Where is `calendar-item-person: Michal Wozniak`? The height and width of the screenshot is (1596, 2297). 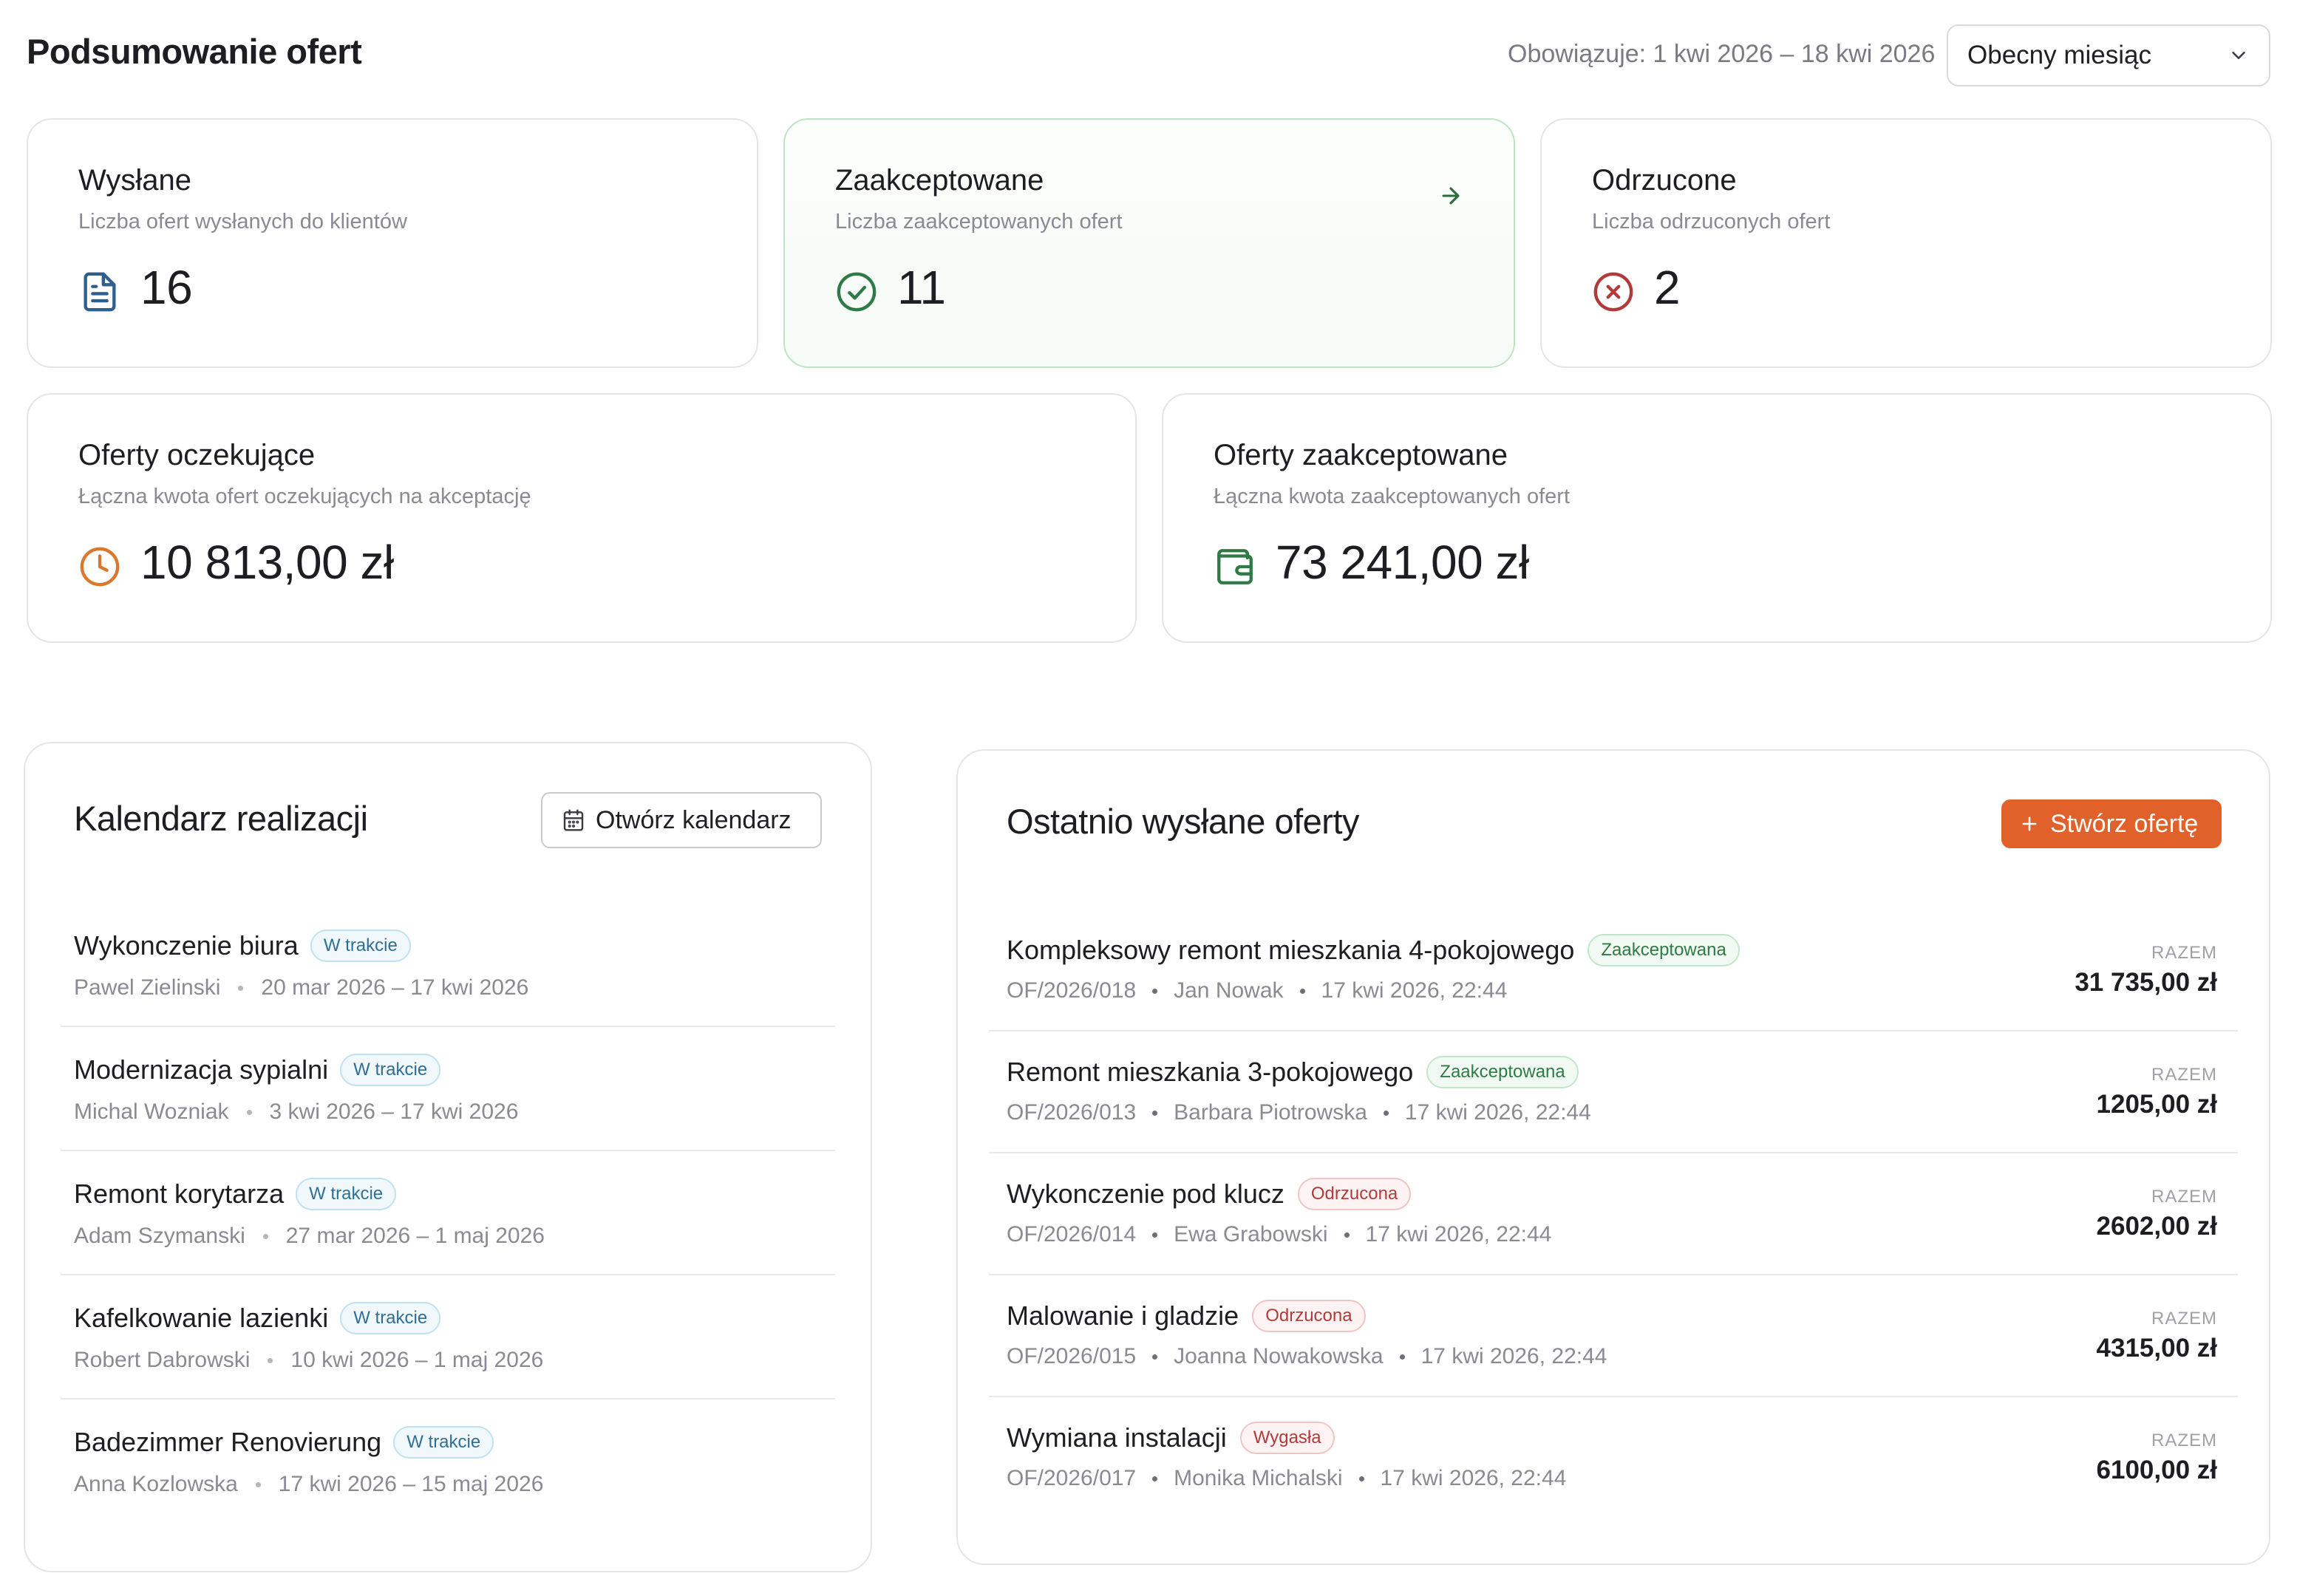
calendar-item-person: Michal Wozniak is located at coordinates (151, 1111).